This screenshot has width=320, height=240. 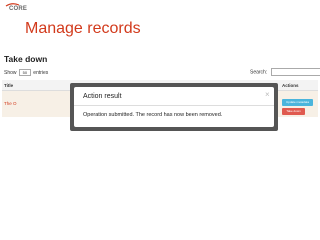 I want to click on dialog-header: Action result ×, so click(x=174, y=96).